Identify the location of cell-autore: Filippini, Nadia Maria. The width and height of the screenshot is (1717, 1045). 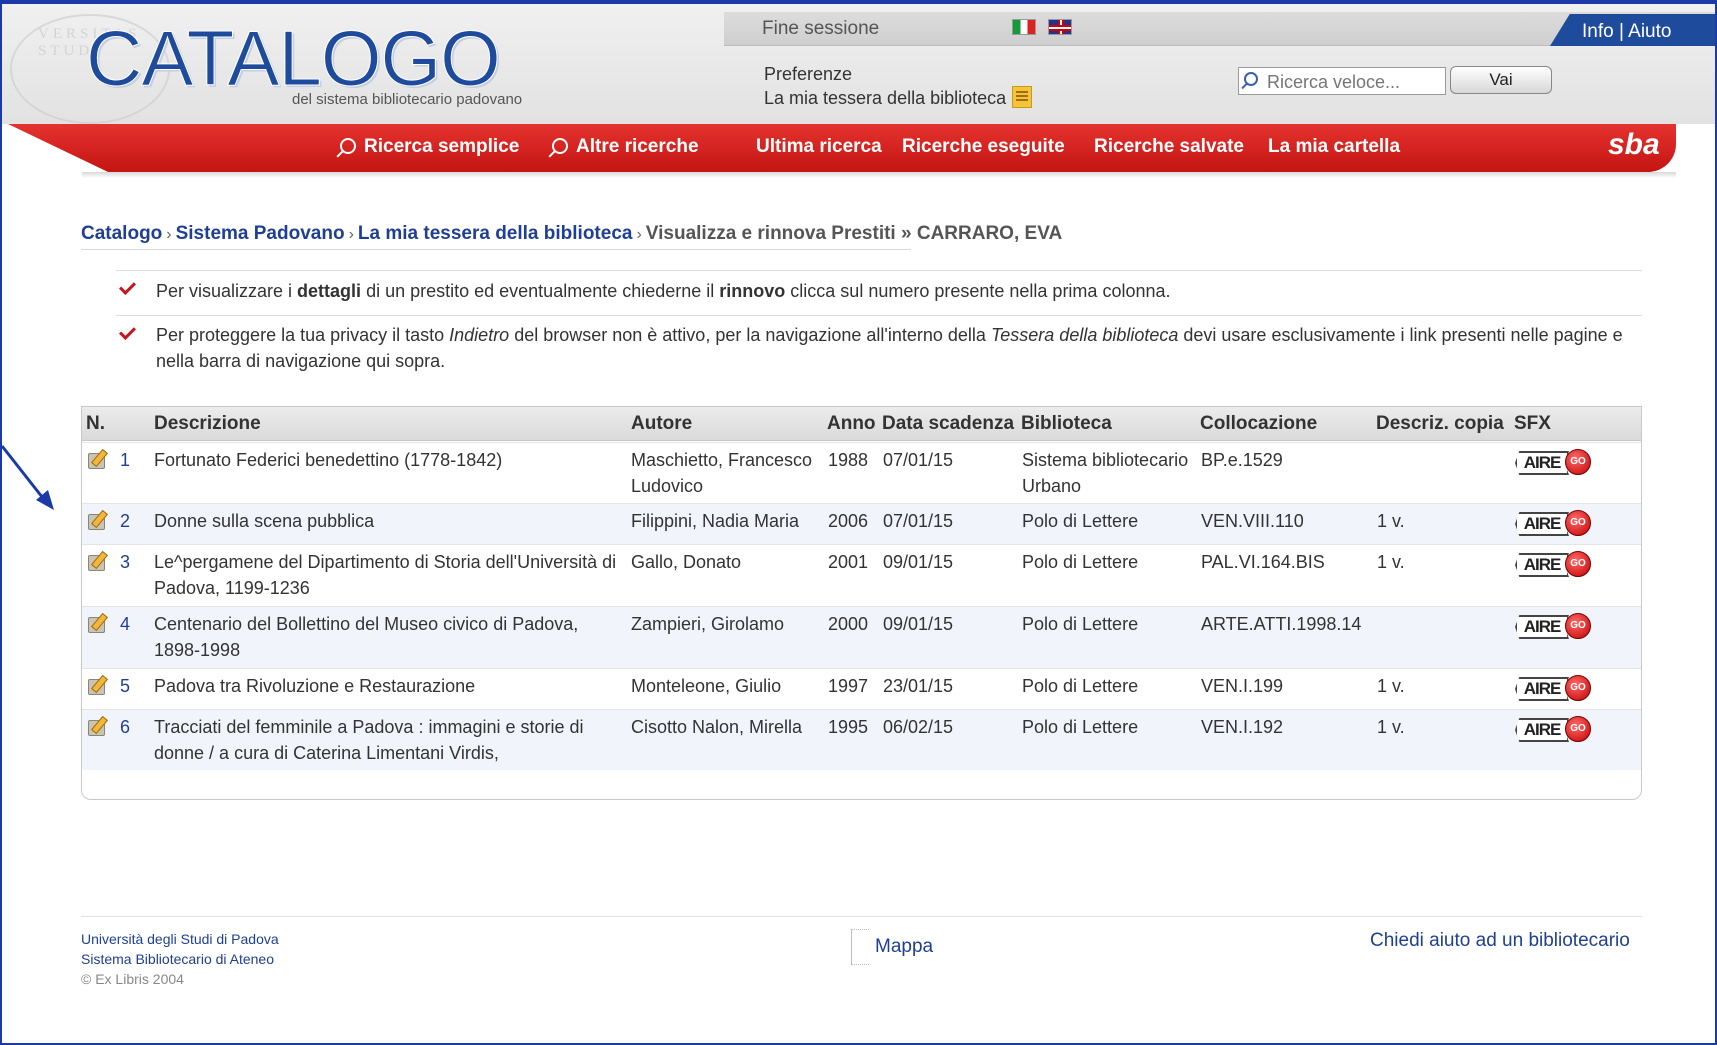
(715, 521).